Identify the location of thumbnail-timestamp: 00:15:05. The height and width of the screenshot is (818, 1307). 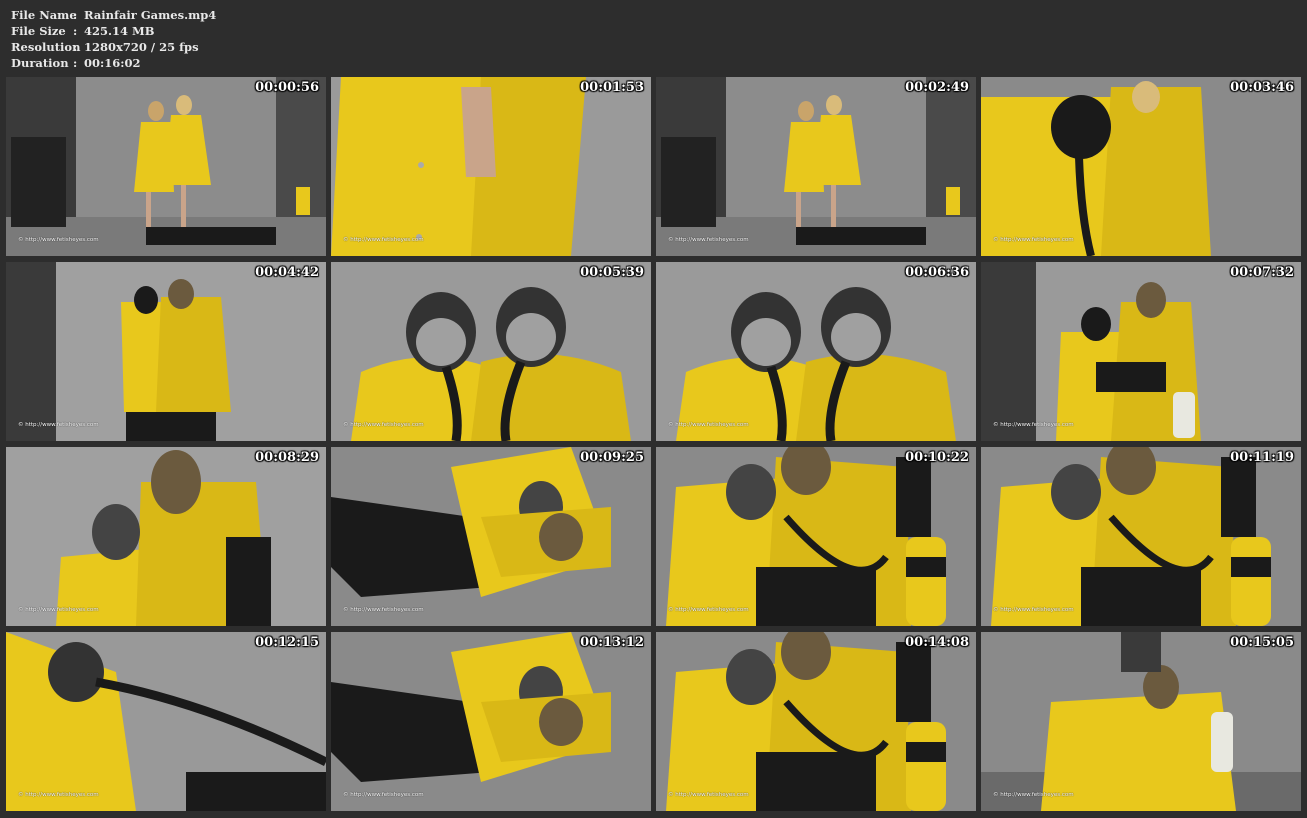
(1262, 642).